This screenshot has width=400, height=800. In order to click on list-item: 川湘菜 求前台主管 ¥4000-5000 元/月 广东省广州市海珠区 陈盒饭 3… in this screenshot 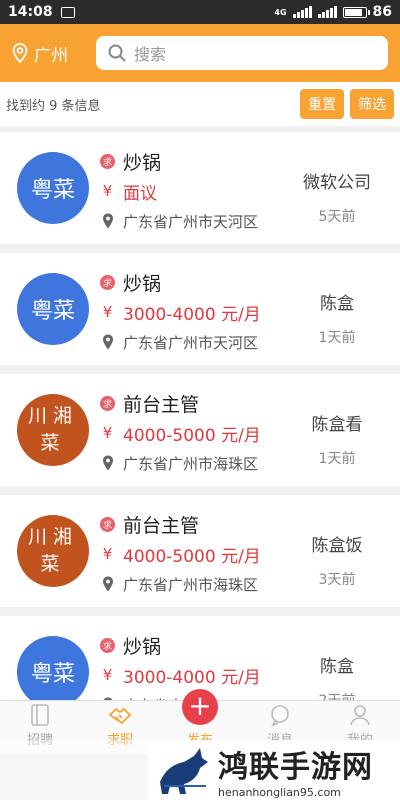, I will do `click(200, 551)`.